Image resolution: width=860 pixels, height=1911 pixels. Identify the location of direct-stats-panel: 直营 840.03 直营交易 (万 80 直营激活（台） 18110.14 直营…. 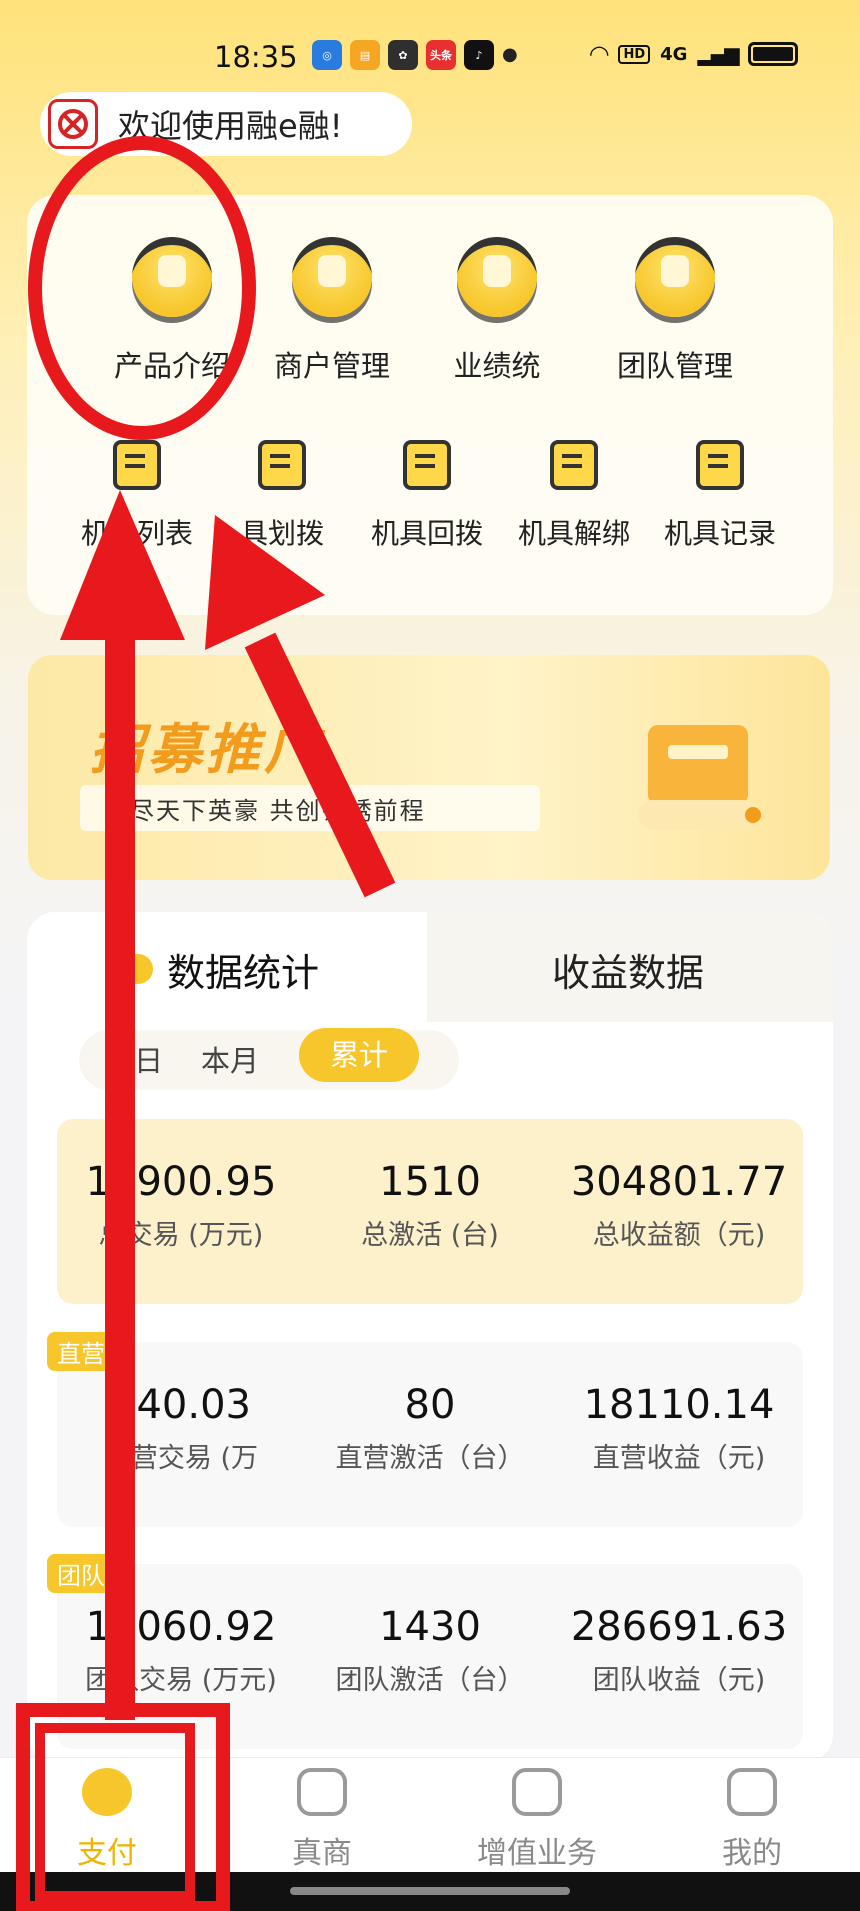
(425, 1429).